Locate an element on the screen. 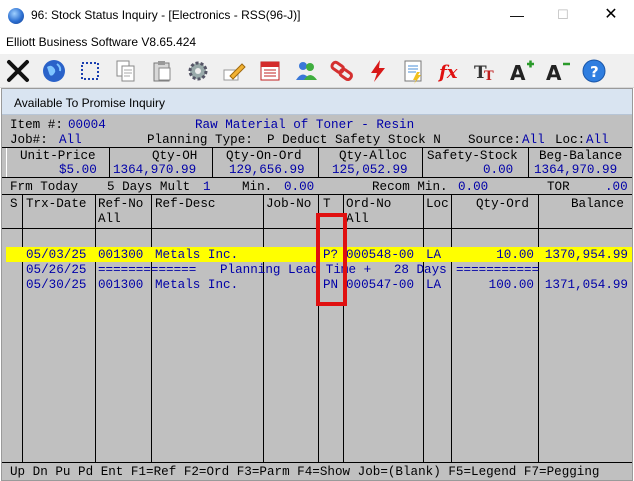 The image size is (634, 481). row-1-qty-ord: 10.00 is located at coordinates (493, 255).